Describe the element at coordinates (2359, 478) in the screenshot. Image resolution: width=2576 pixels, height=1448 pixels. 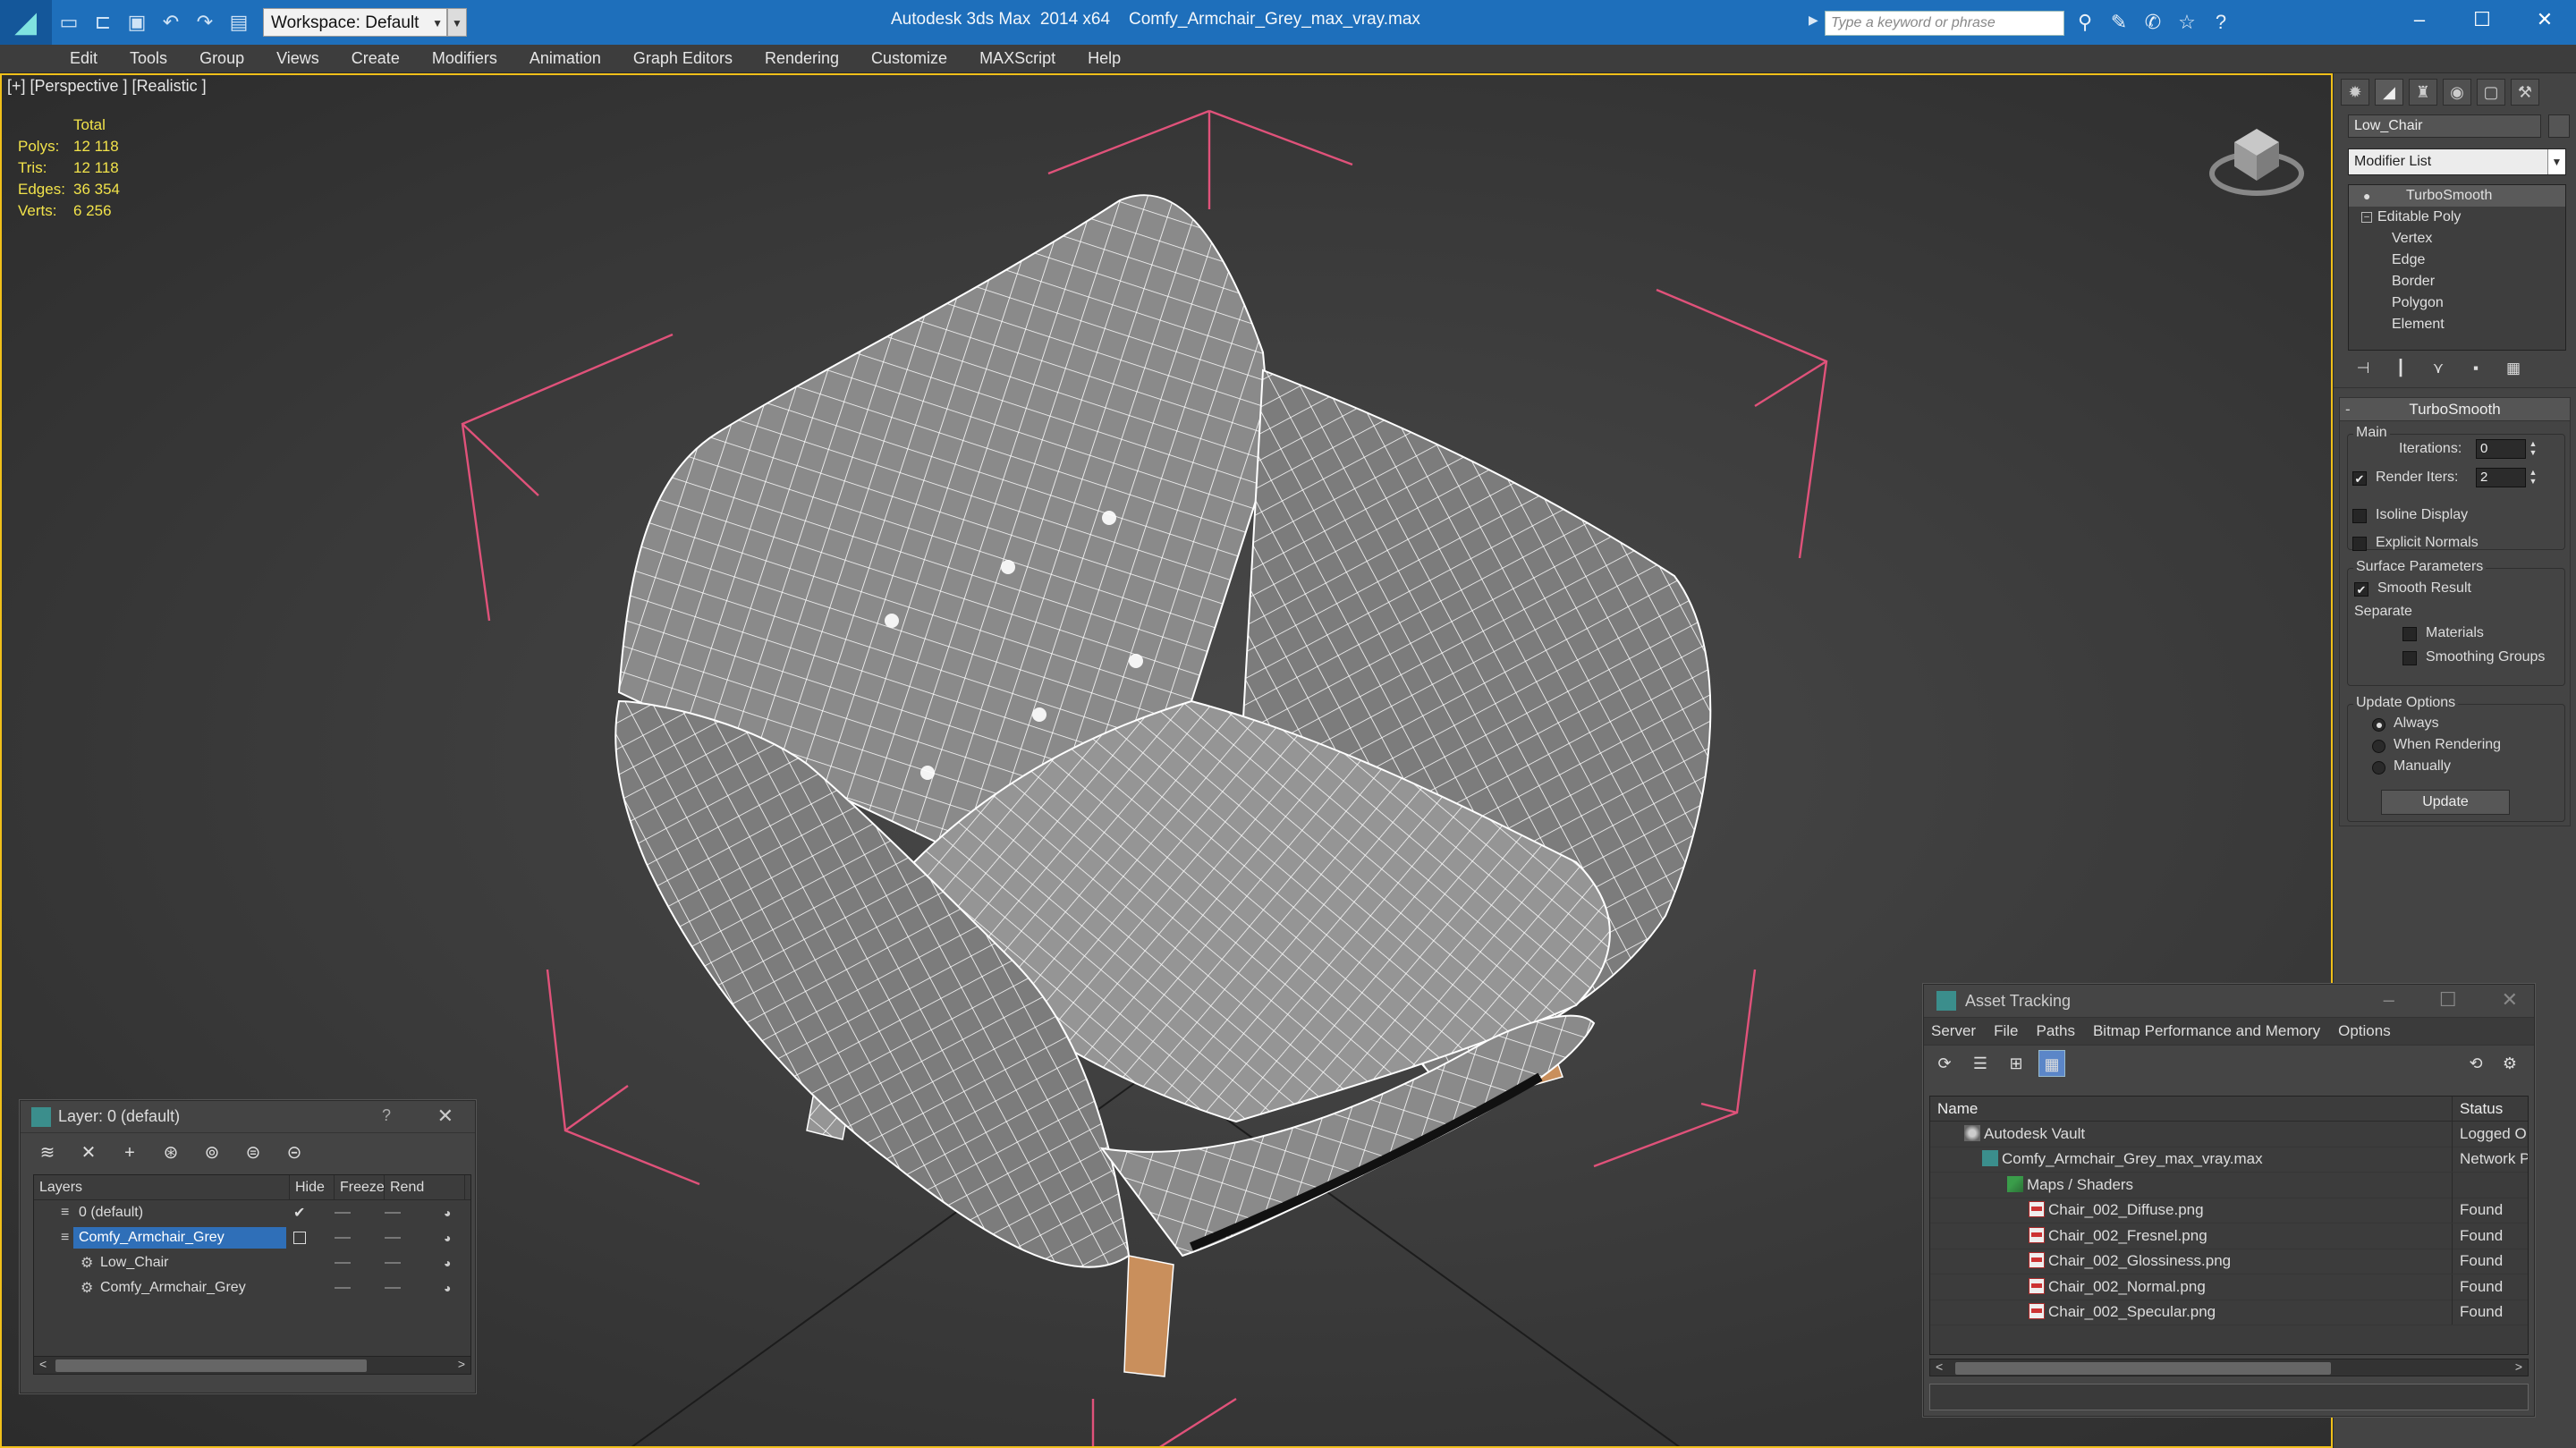
I see `render-iters-checkbox: ✔` at that location.